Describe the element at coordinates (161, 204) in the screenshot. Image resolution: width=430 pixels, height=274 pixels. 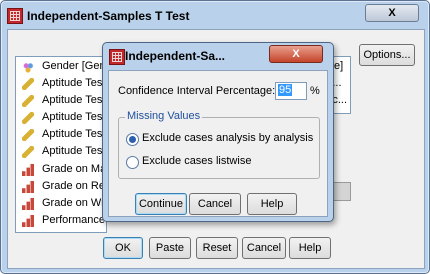
I see `continue-button: Continue` at that location.